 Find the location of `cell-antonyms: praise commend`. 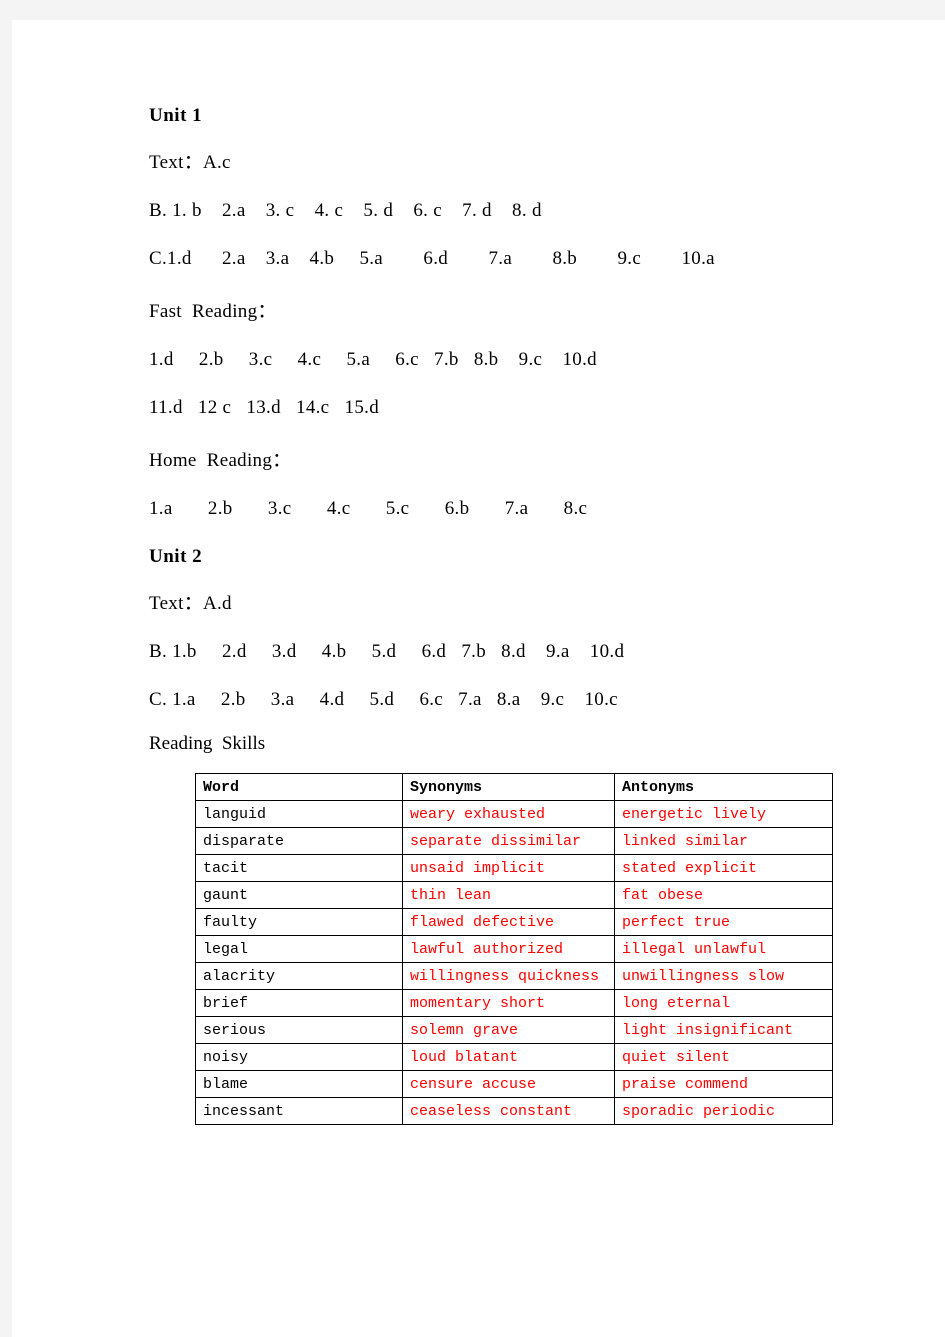

cell-antonyms: praise commend is located at coordinates (723, 1084).